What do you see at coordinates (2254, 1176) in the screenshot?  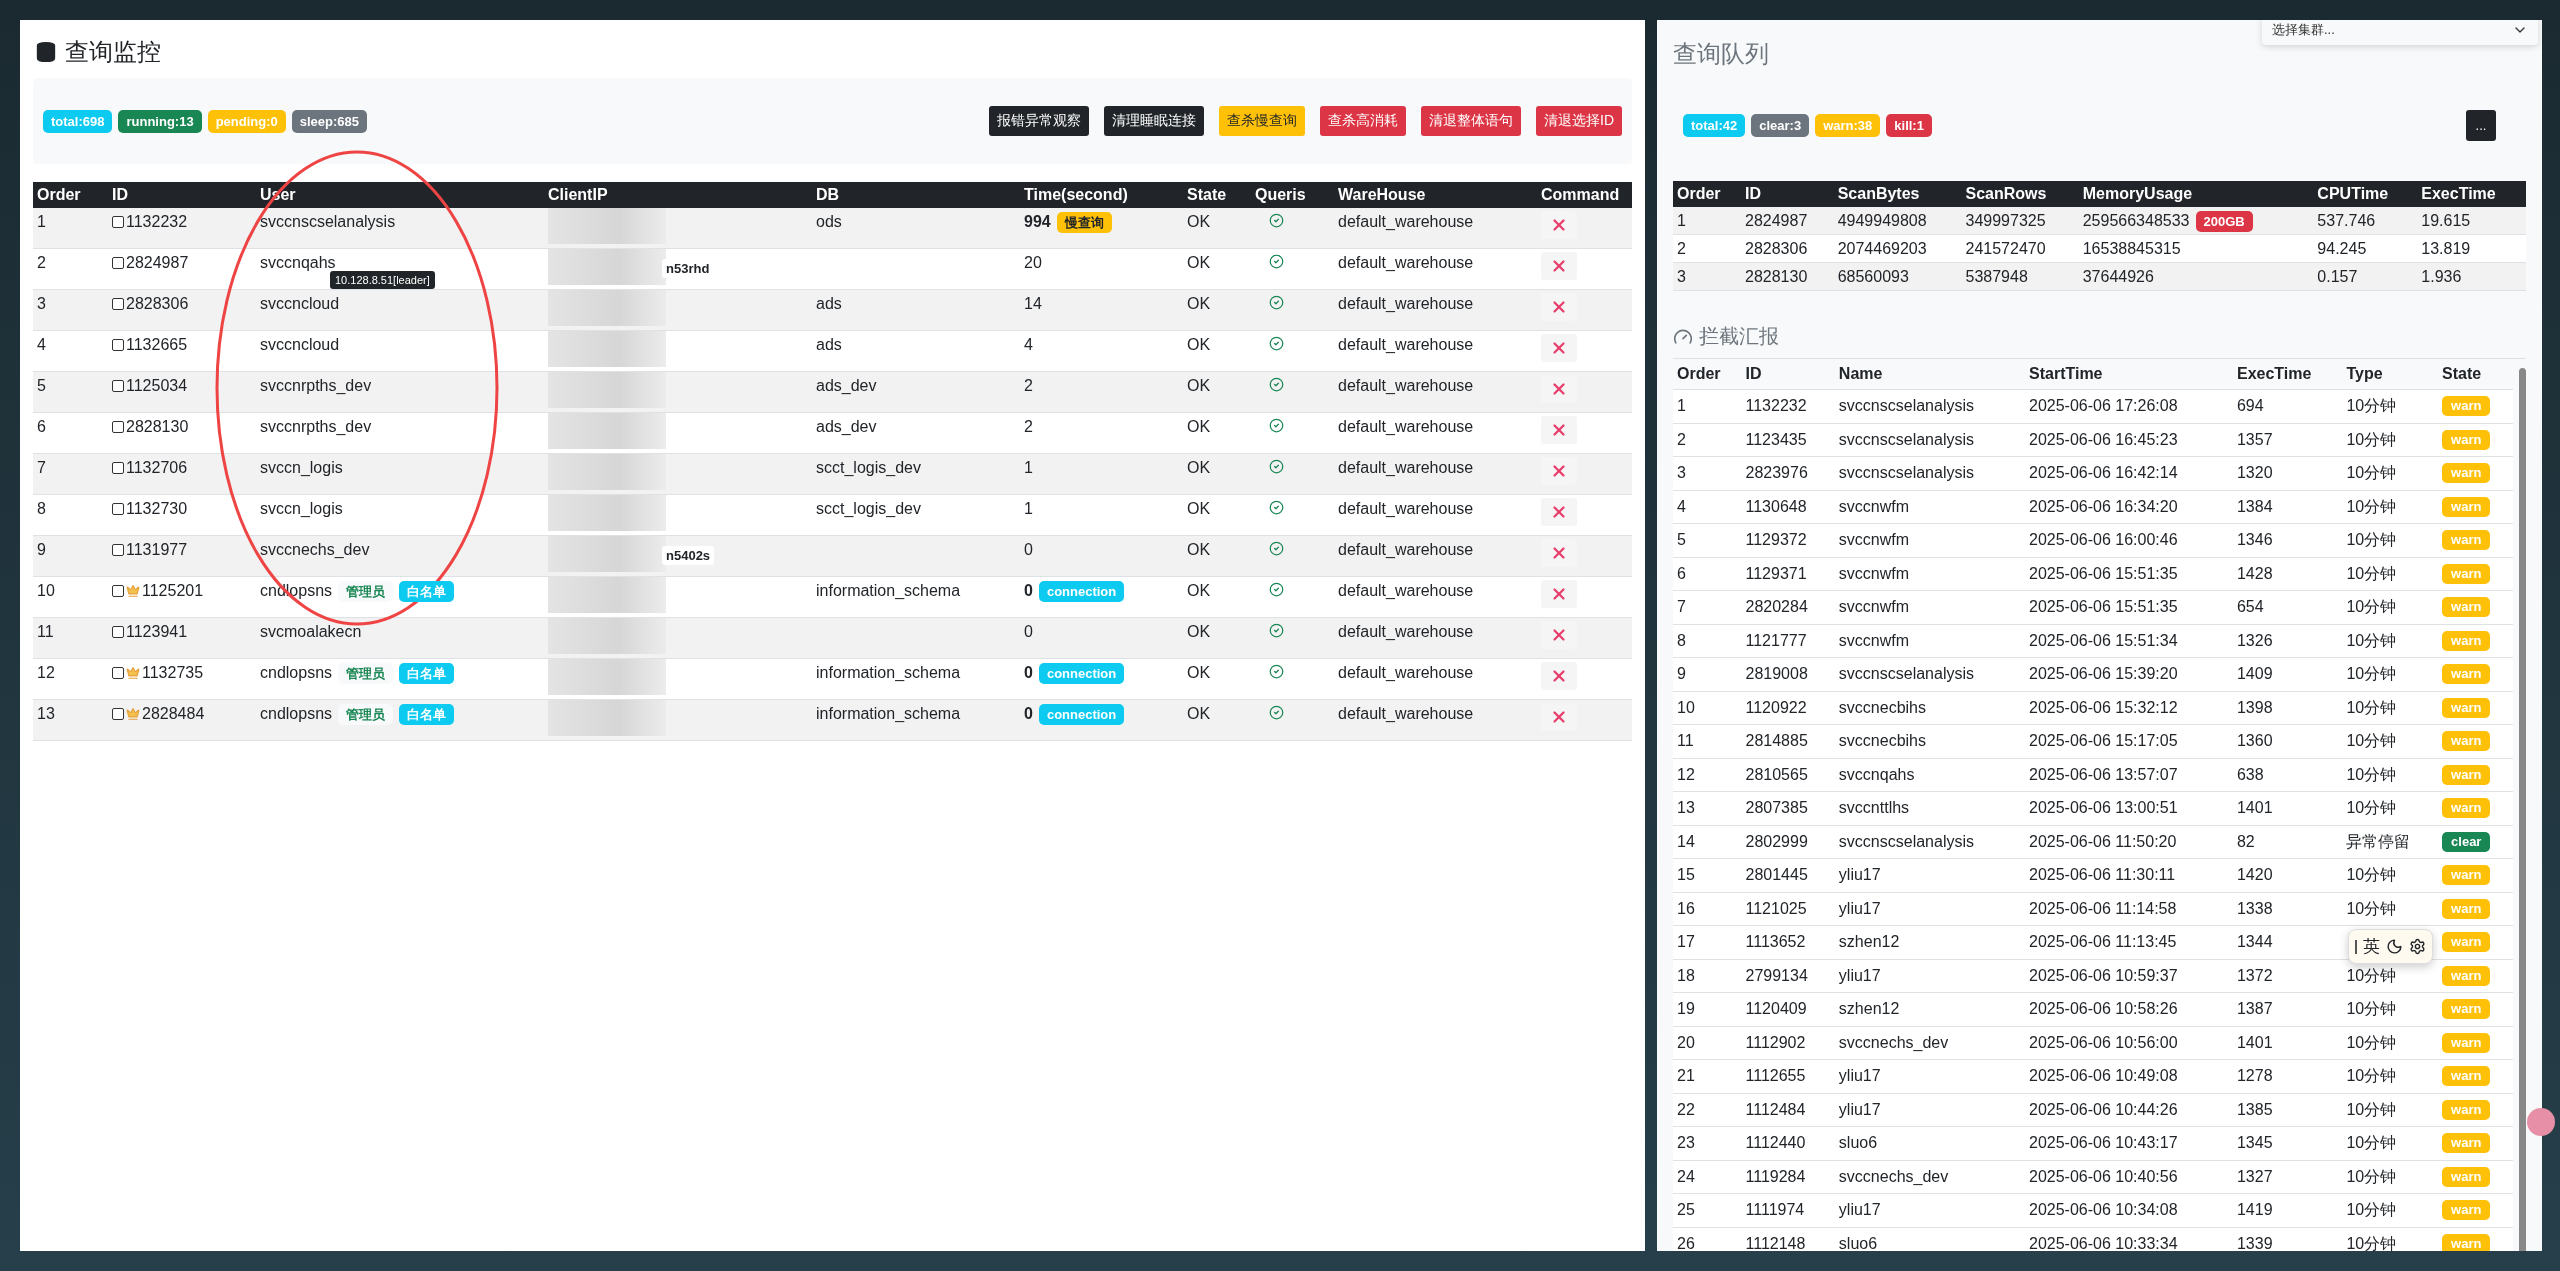 I see `table-cell: 1327` at bounding box center [2254, 1176].